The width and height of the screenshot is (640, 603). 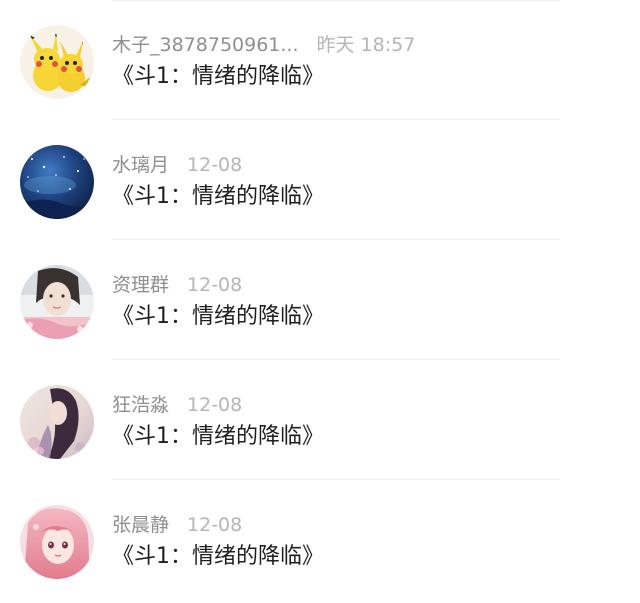 I want to click on comment-time: 昨天 18:57, so click(x=366, y=45).